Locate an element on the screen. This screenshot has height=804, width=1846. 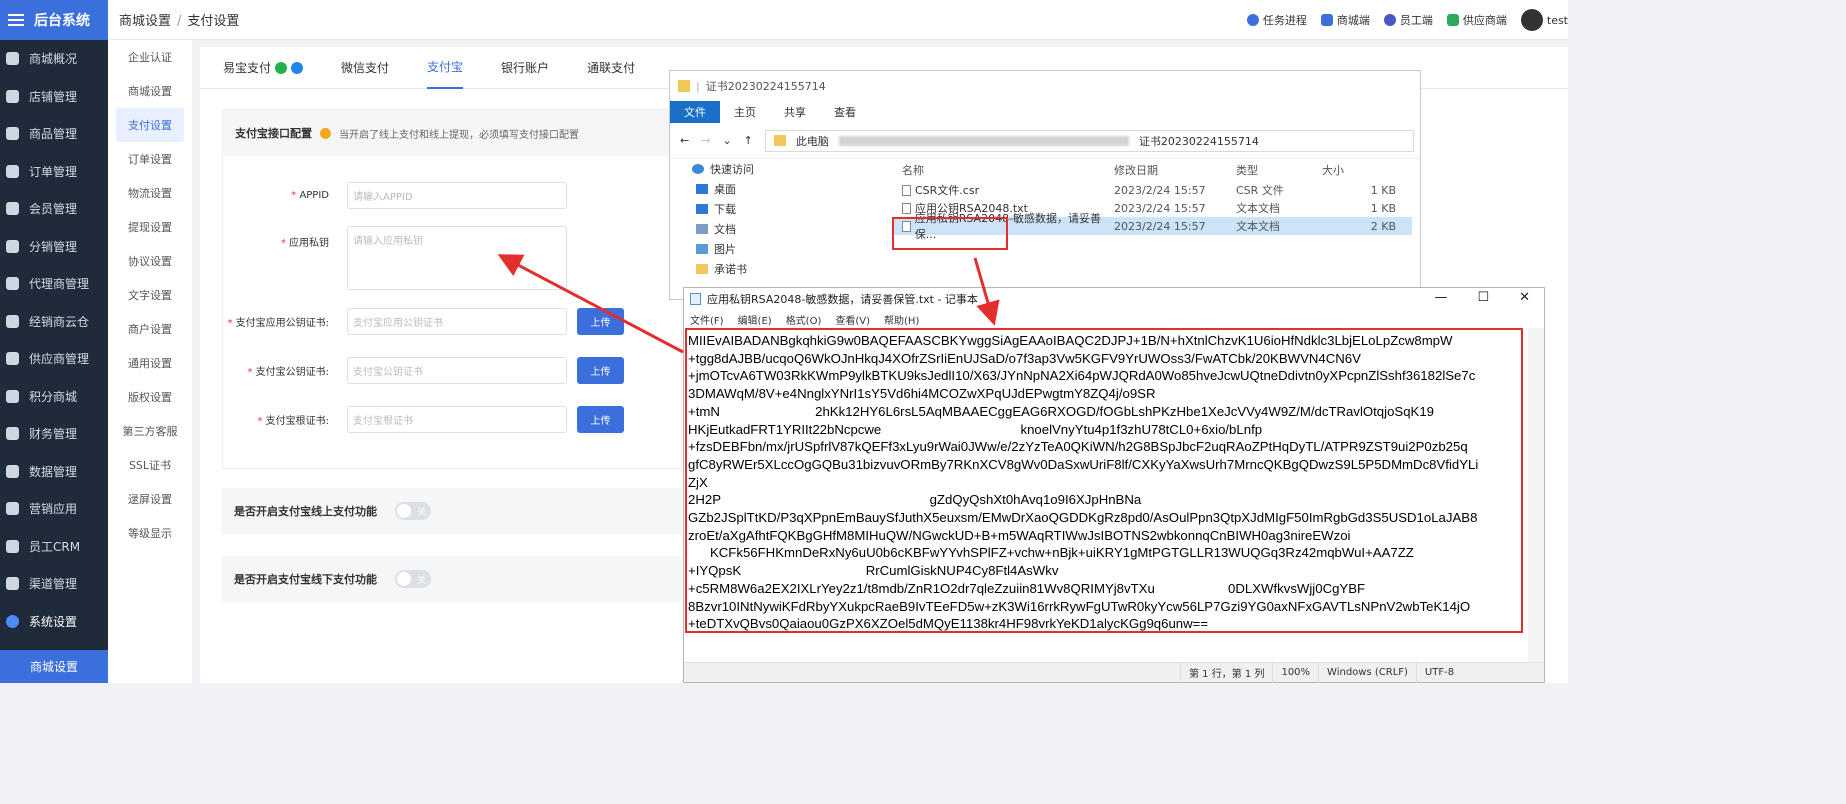
subnav-item: 商户设置 is located at coordinates (150, 329).